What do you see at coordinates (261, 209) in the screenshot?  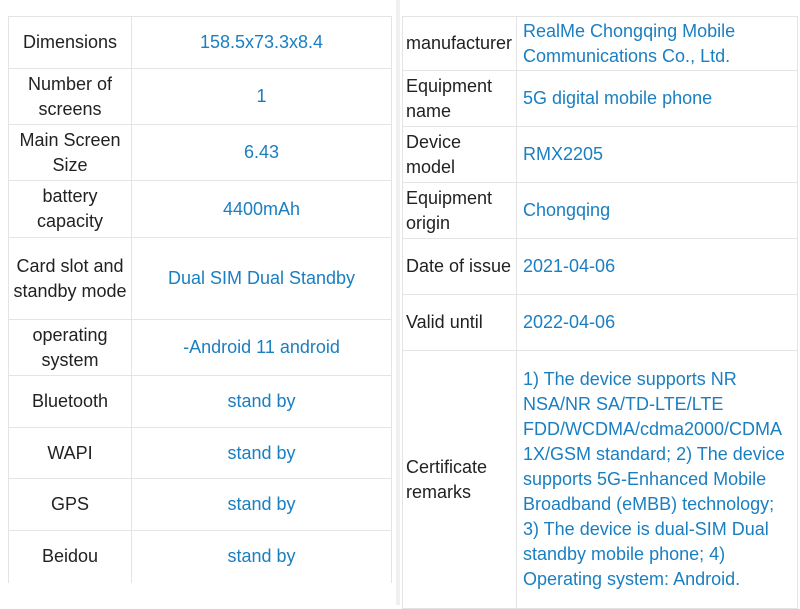 I see `spec-value-battery-capacity: 4400mAh` at bounding box center [261, 209].